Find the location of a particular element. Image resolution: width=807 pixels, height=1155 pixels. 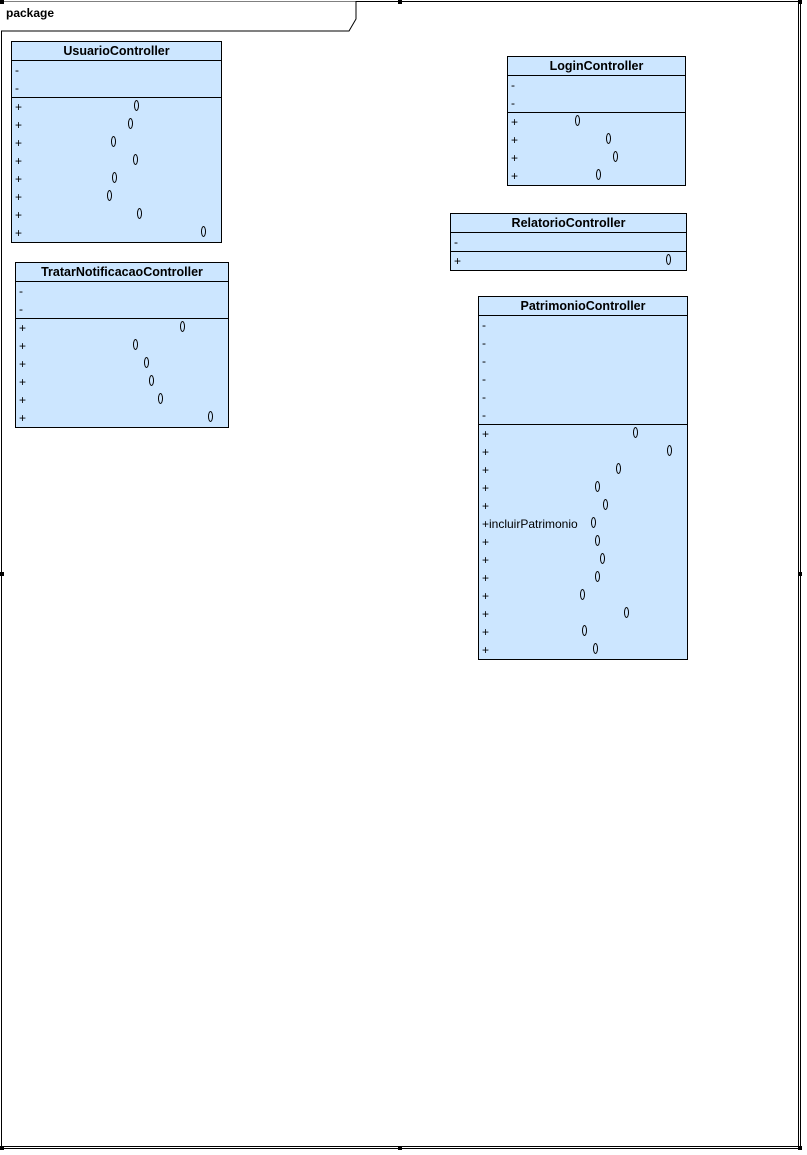

operations-compartment: + + + + is located at coordinates (596, 149).